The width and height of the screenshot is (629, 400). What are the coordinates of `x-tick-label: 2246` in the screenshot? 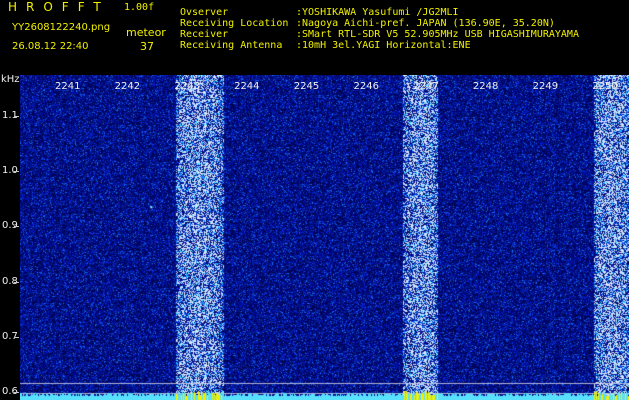 It's located at (366, 86).